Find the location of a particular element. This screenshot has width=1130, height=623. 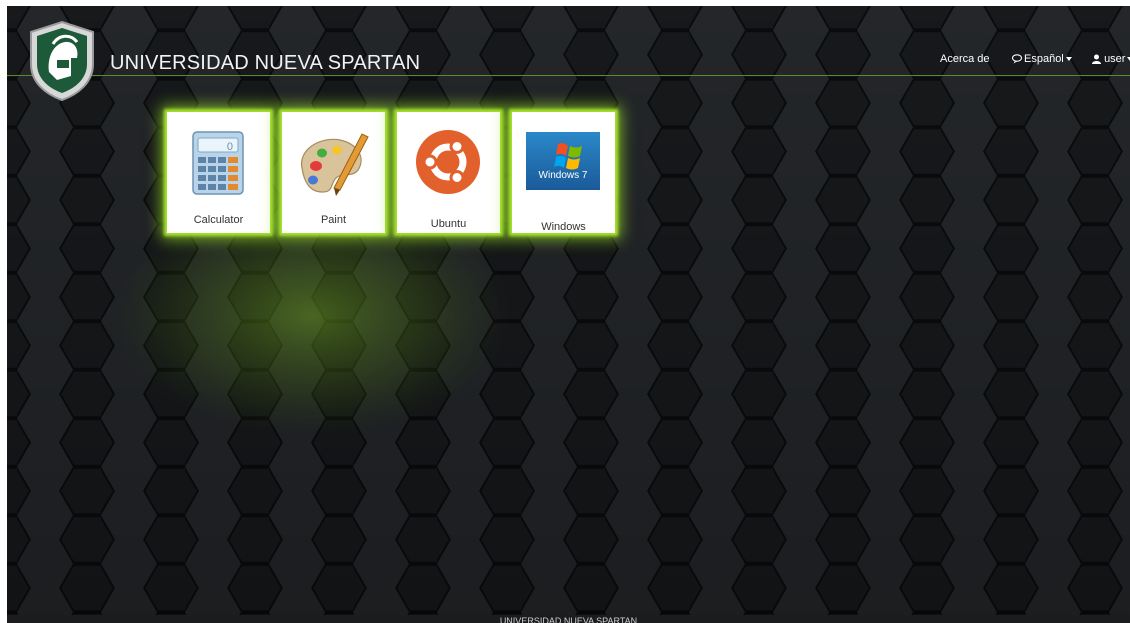

paint-palette-icon is located at coordinates (334, 164).